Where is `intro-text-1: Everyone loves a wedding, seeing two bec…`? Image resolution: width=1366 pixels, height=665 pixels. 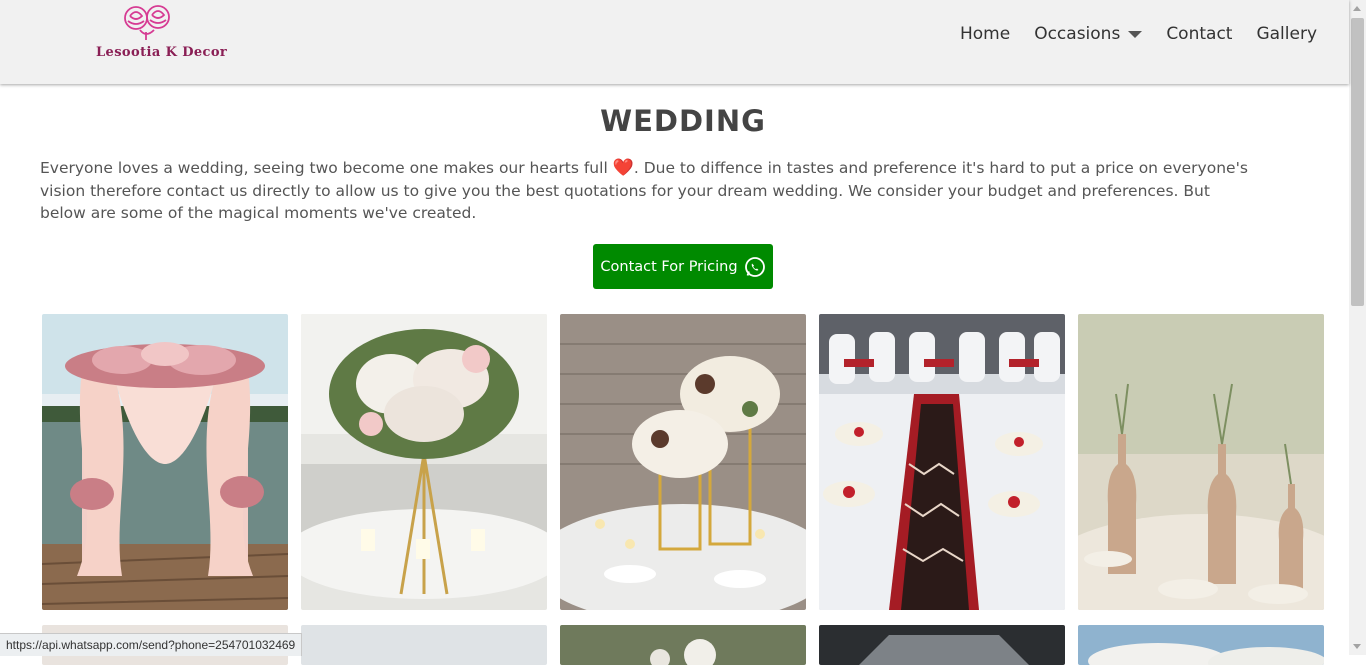 intro-text-1: Everyone loves a wedding, seeing two bec… is located at coordinates (326, 168).